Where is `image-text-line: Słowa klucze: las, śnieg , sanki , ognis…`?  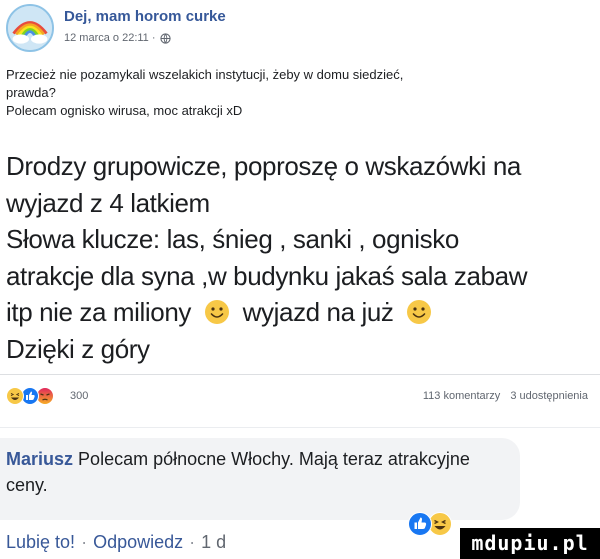
image-text-line: Słowa klucze: las, śnieg , sanki , ognis… is located at coordinates (232, 239).